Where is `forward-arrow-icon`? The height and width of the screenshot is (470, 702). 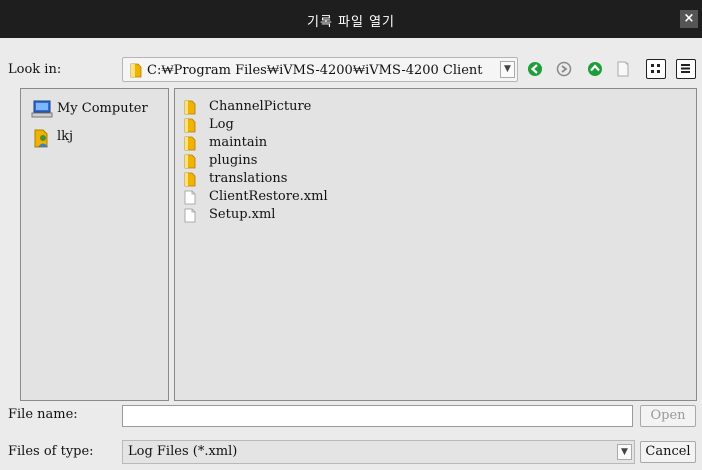
forward-arrow-icon is located at coordinates (564, 69).